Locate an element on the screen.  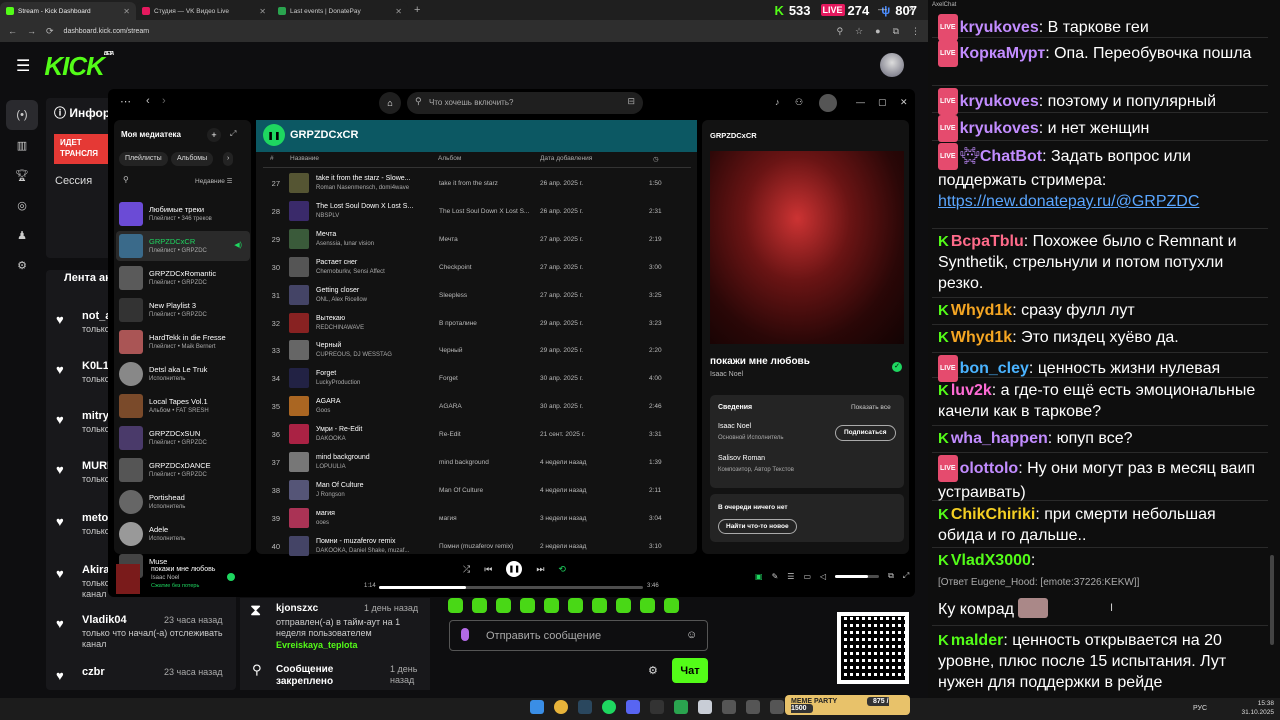
track-row: 39 магия ooes магия 3 недели назад 3:04 is located at coordinates (476, 519).